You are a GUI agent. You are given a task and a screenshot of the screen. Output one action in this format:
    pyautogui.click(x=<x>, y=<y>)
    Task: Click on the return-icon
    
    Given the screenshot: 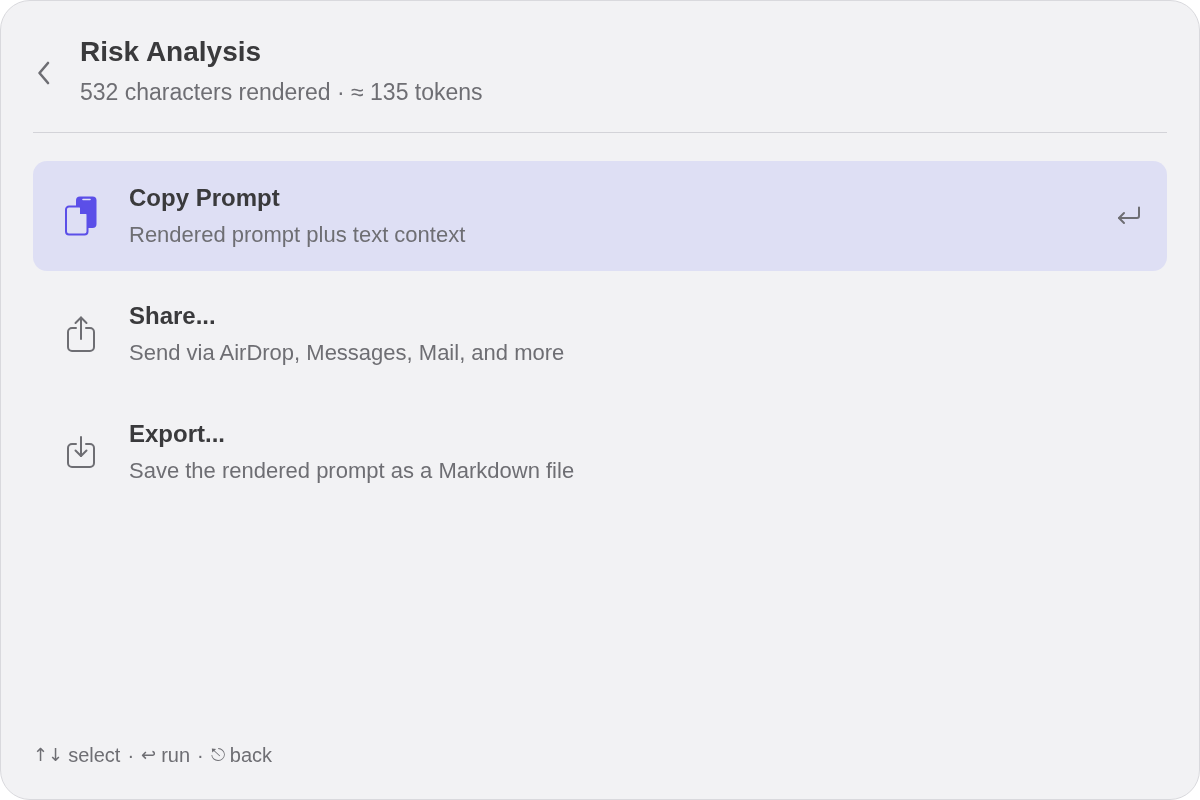 What is the action you would take?
    pyautogui.click(x=1129, y=216)
    